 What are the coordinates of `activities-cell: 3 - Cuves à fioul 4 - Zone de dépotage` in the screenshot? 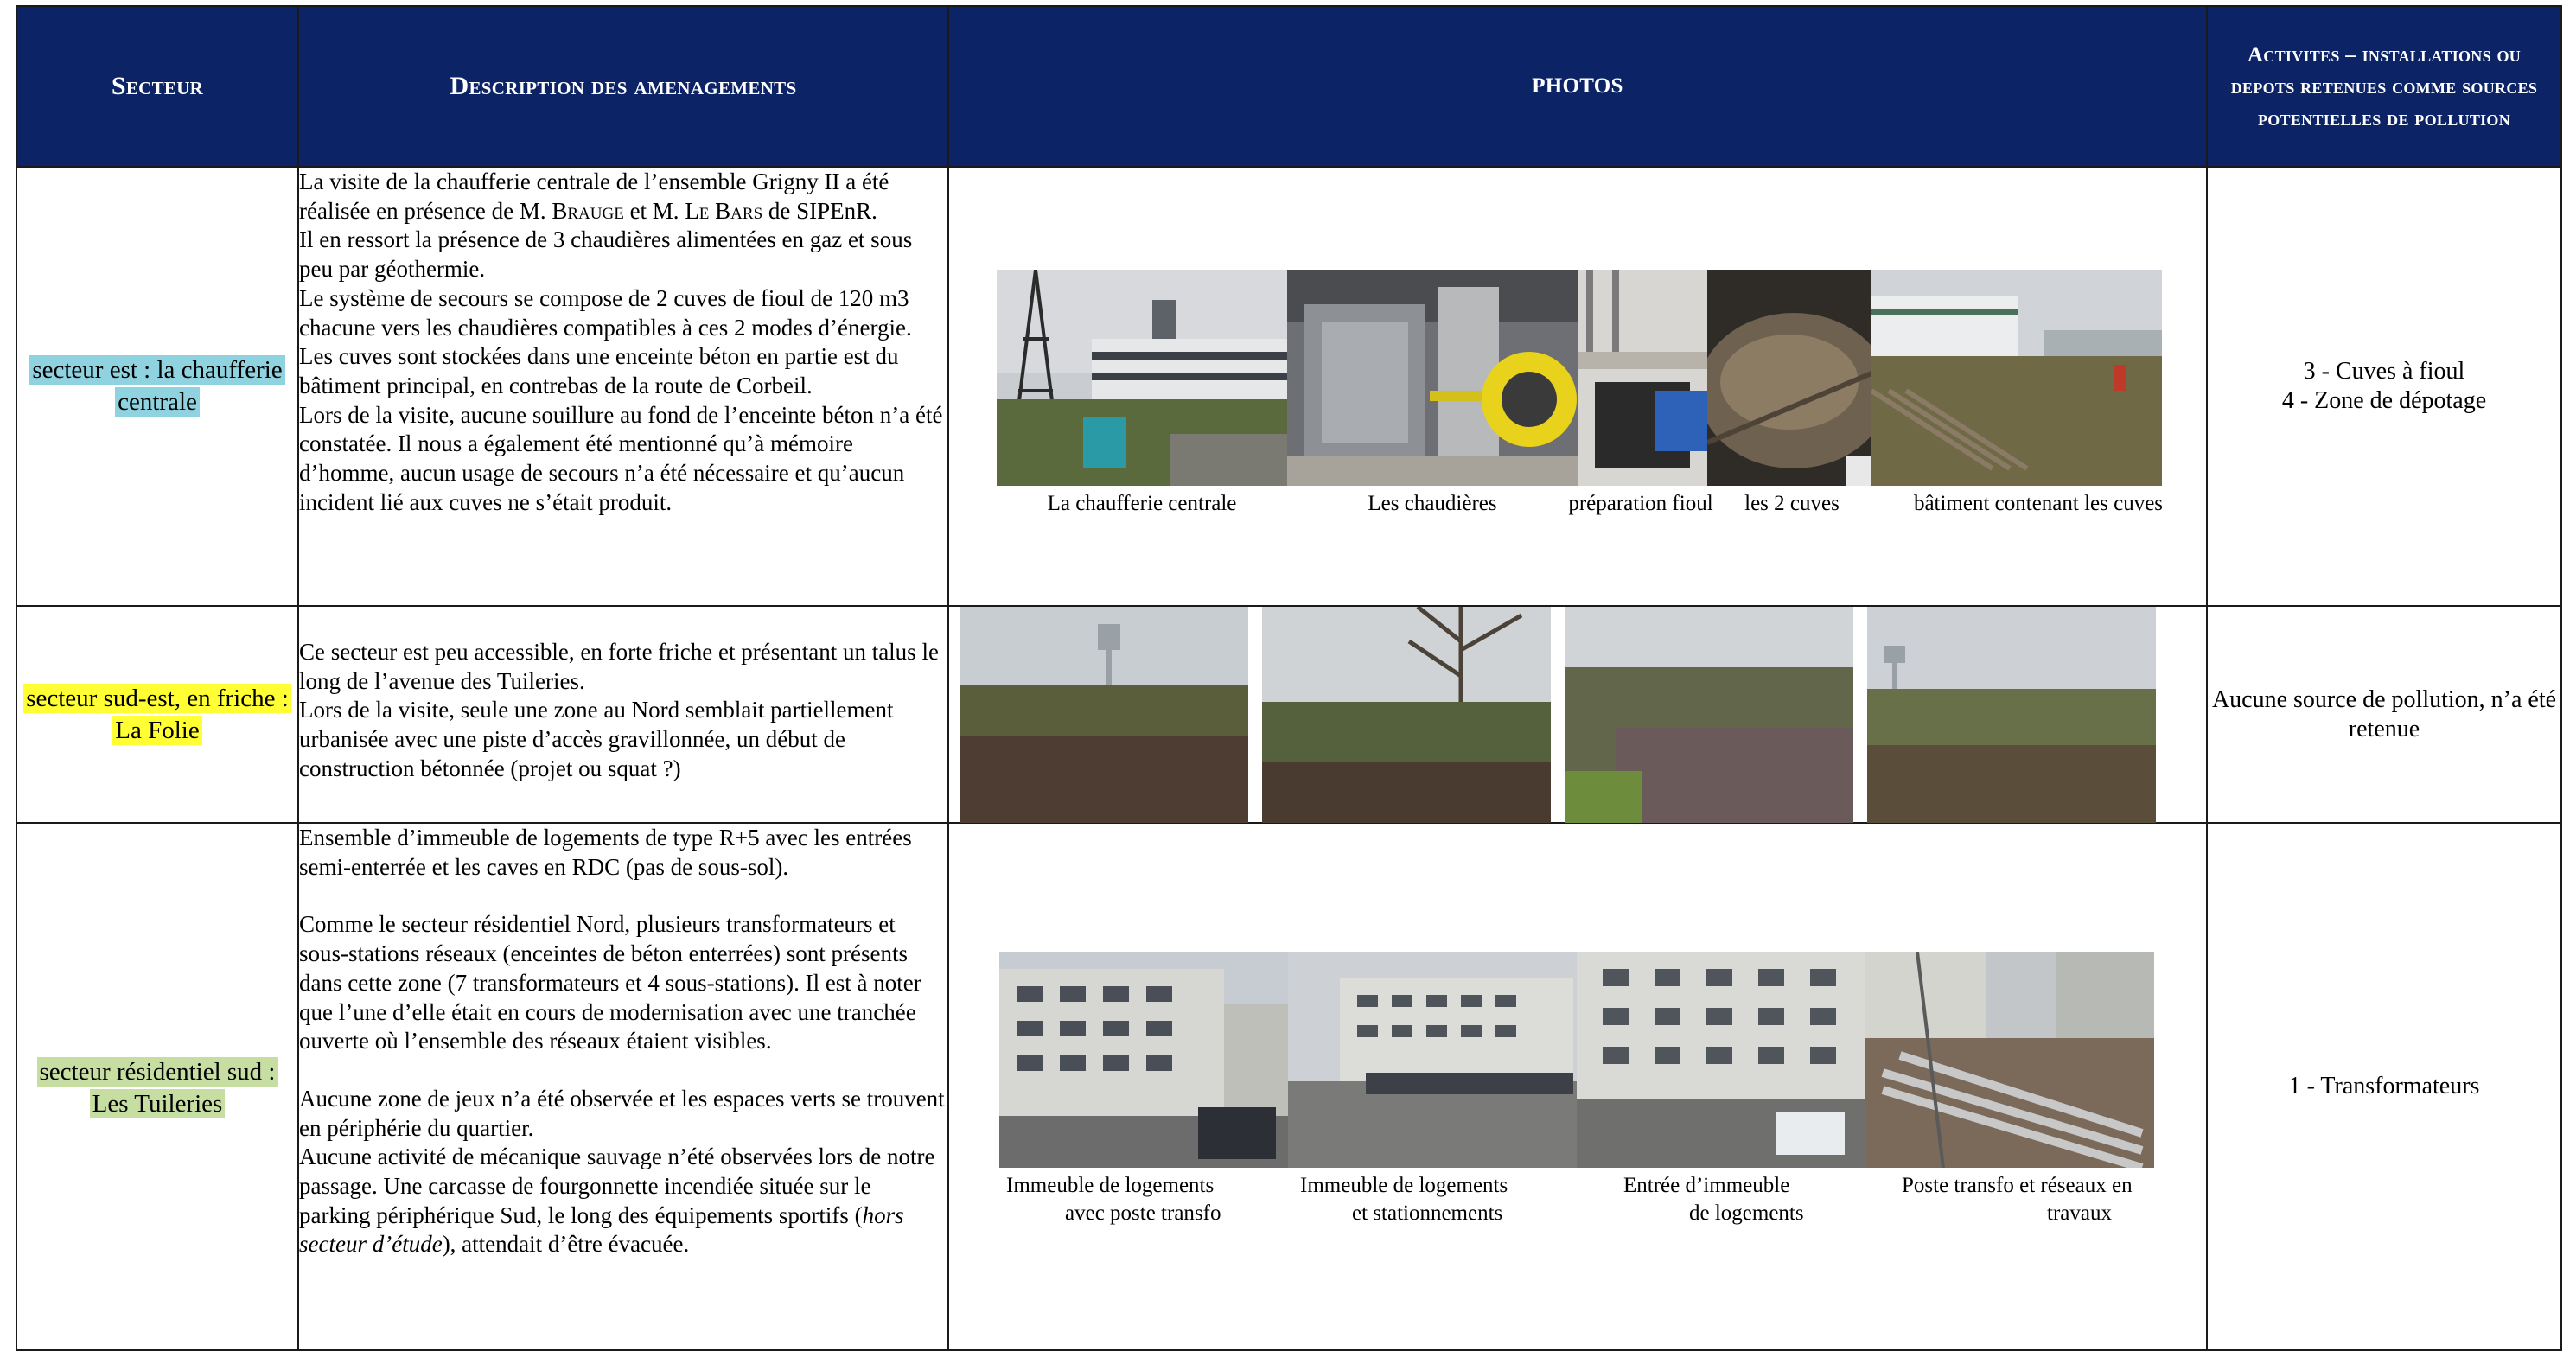 It's located at (2384, 386).